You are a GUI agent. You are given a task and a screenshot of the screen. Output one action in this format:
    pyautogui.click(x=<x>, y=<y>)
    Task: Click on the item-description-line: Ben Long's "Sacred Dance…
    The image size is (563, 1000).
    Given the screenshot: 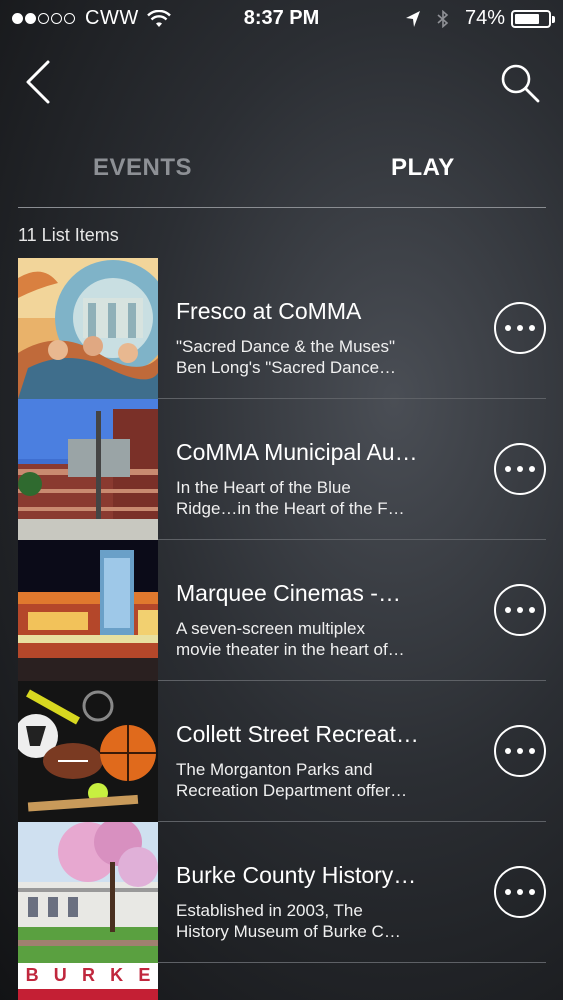 What is the action you would take?
    pyautogui.click(x=286, y=367)
    